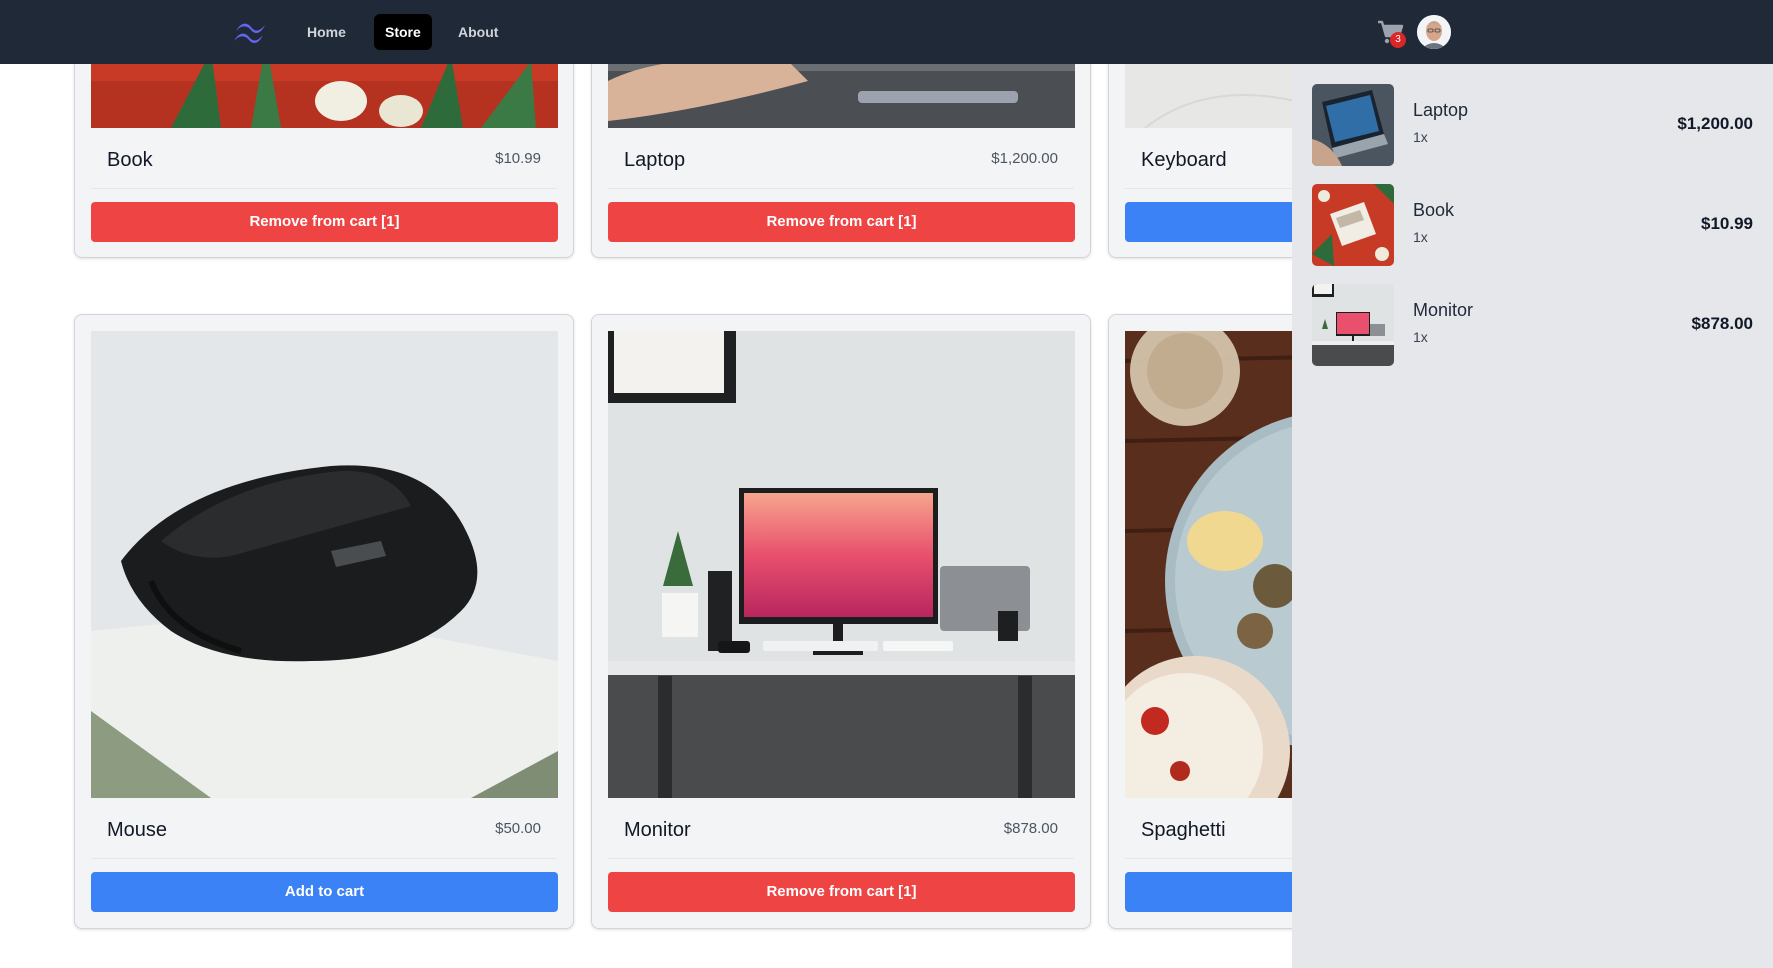 The image size is (1773, 968). I want to click on user-avatar, so click(1434, 32).